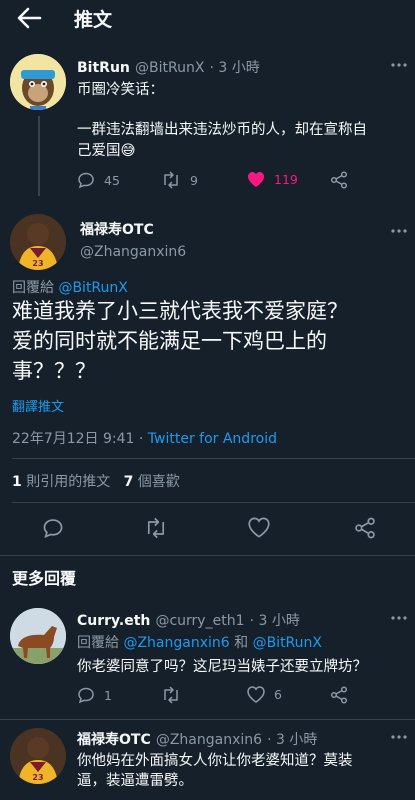  What do you see at coordinates (199, 621) in the screenshot?
I see `author-handle: @curry_eth1` at bounding box center [199, 621].